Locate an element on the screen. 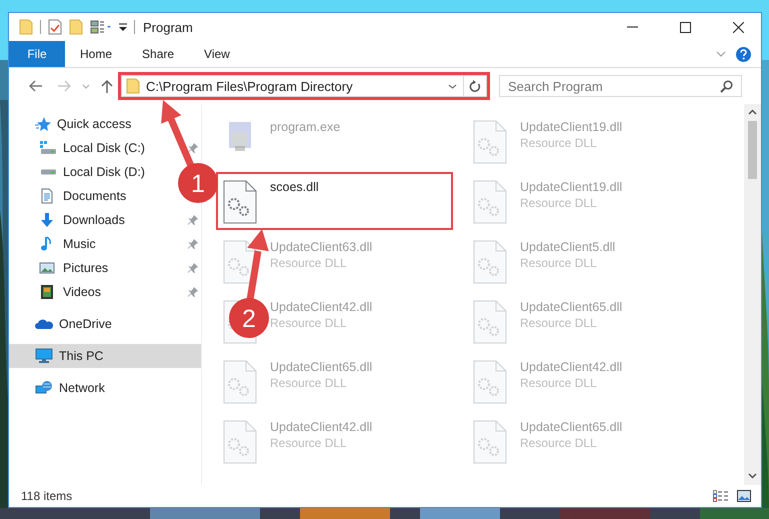  film-icon is located at coordinates (47, 292).